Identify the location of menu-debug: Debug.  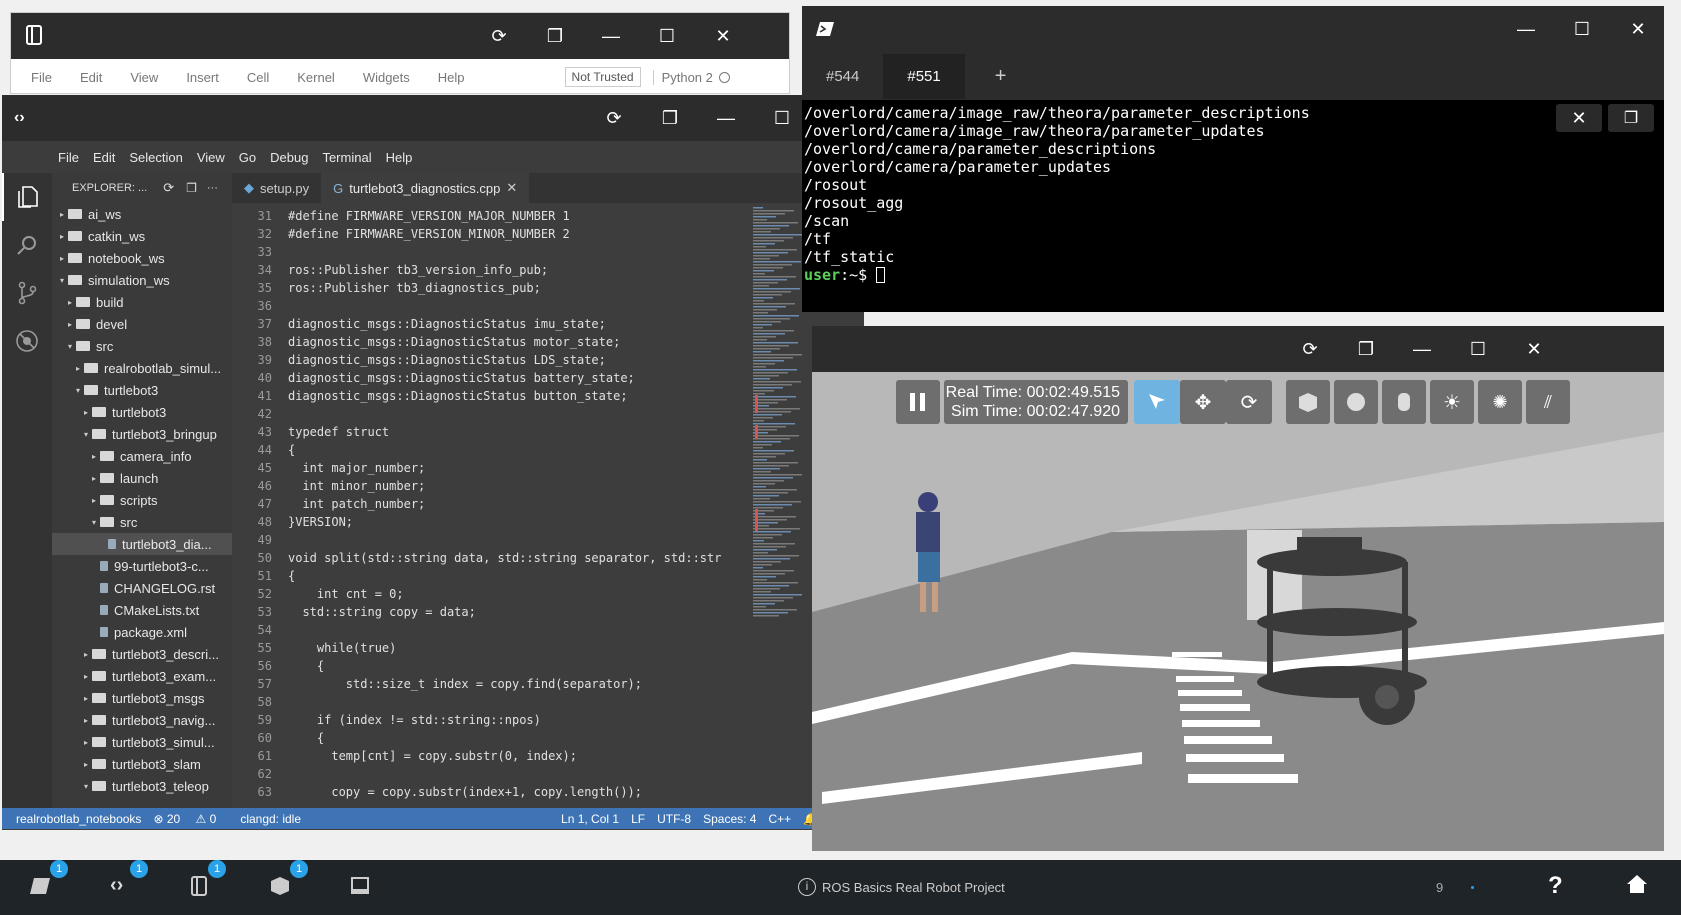
(289, 157).